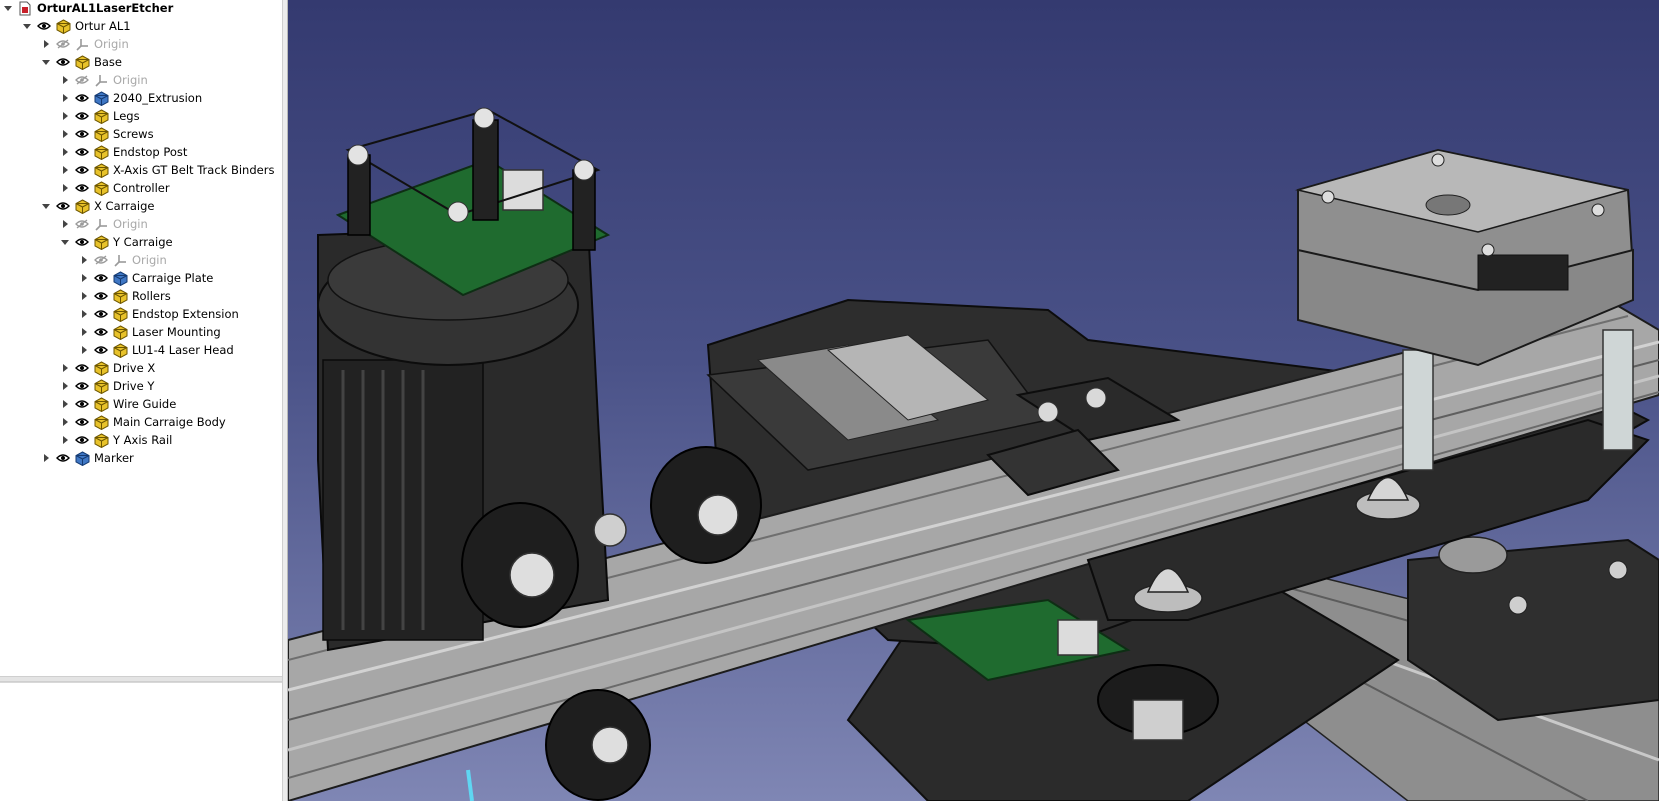 The height and width of the screenshot is (801, 1659). What do you see at coordinates (114, 458) in the screenshot?
I see `tree-item-label: Marker` at bounding box center [114, 458].